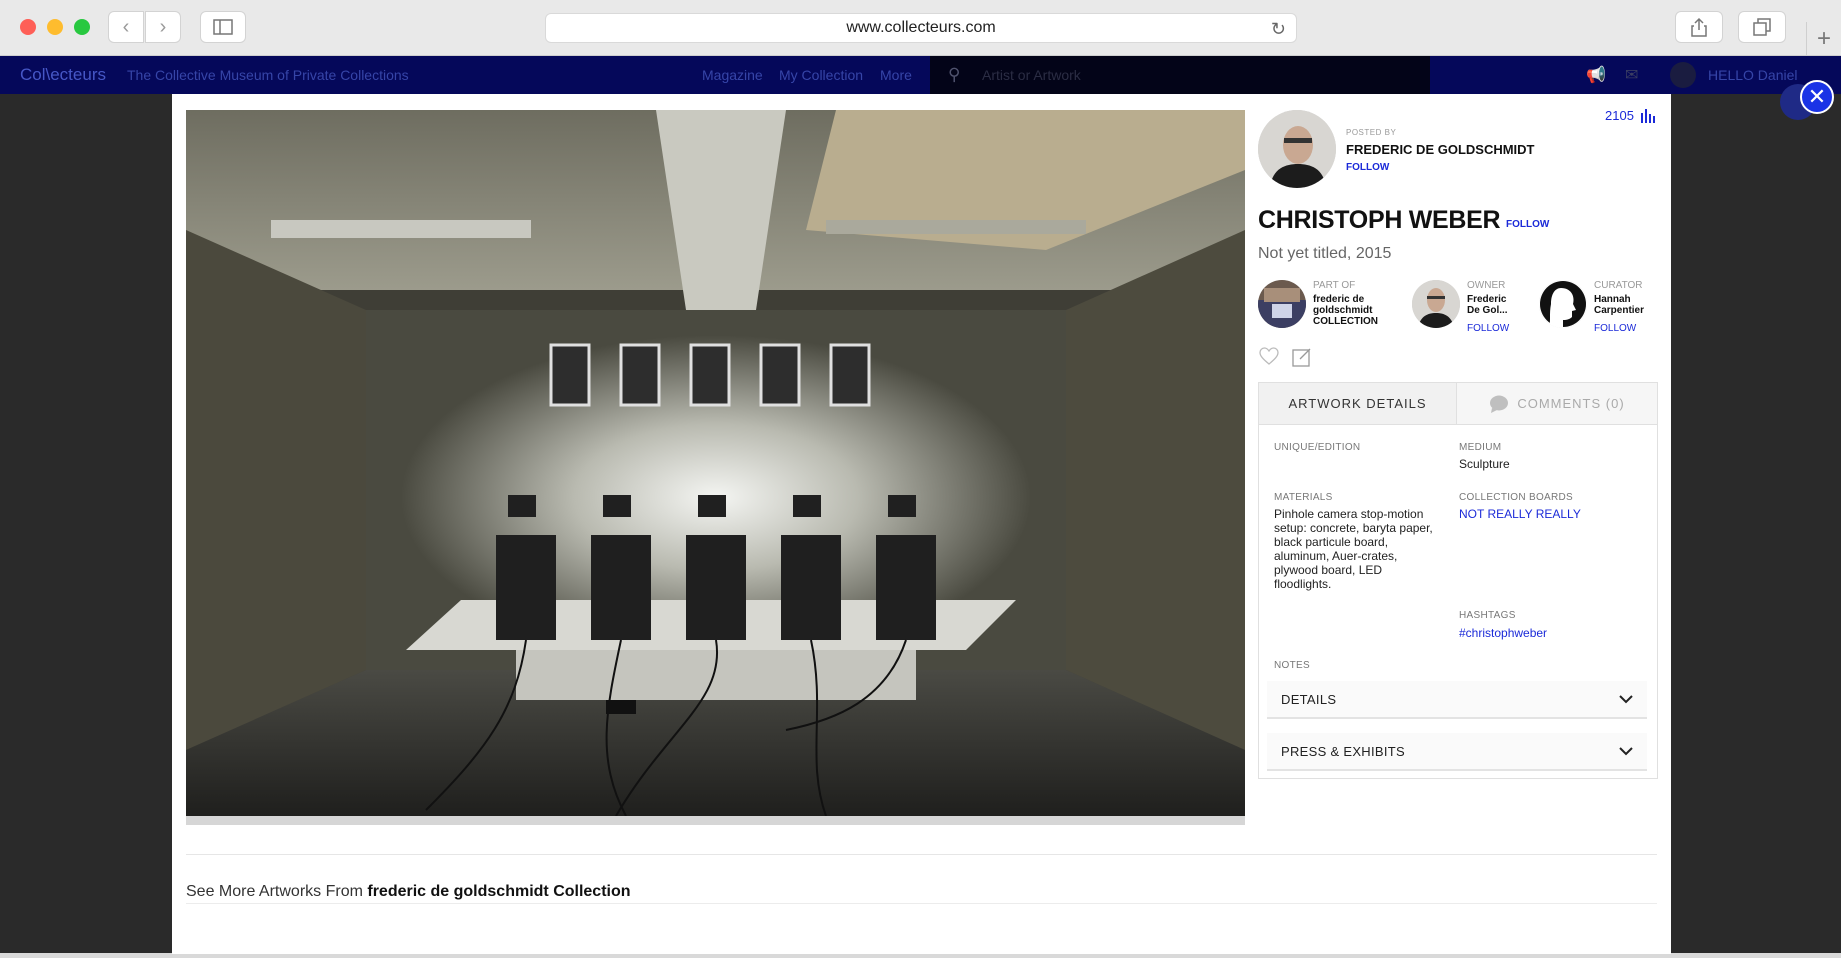 Image resolution: width=1841 pixels, height=958 pixels. What do you see at coordinates (1571, 403) in the screenshot?
I see `tab-comments-label: COMMENTS (0)` at bounding box center [1571, 403].